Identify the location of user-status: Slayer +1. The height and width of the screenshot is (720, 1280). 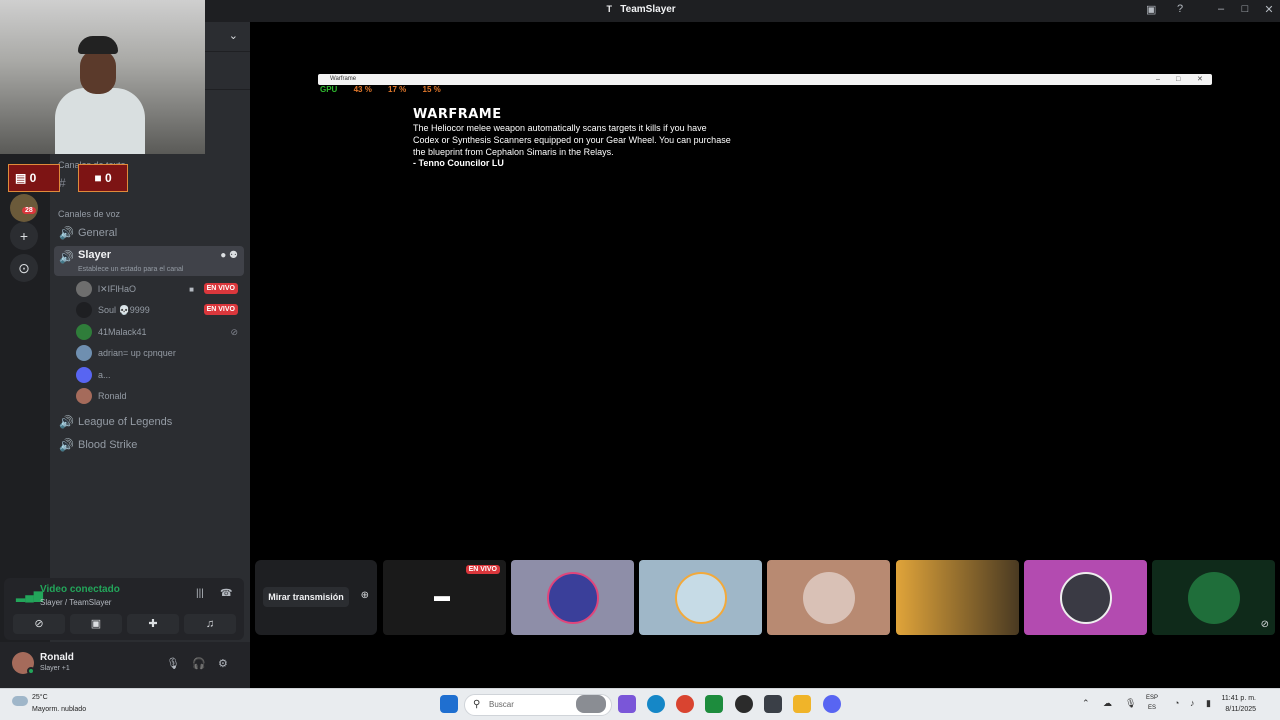
(55, 668).